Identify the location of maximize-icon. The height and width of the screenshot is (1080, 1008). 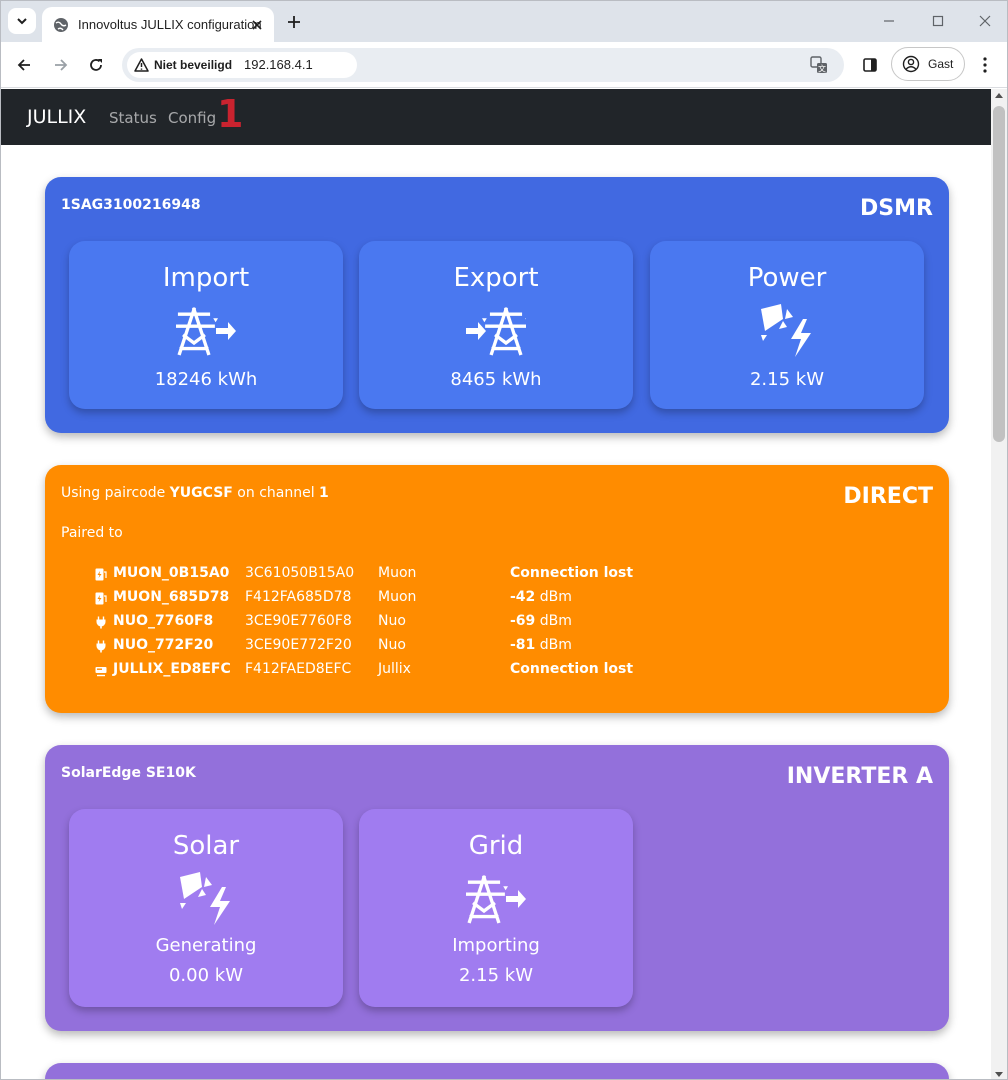
(938, 21).